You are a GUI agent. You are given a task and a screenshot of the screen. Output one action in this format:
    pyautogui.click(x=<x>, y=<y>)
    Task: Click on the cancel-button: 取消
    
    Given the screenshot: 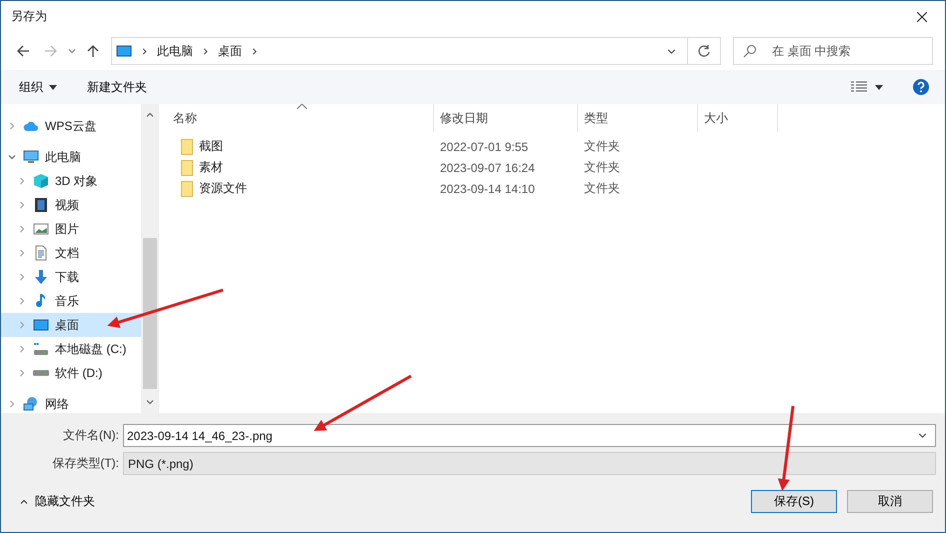 What is the action you would take?
    pyautogui.click(x=890, y=501)
    